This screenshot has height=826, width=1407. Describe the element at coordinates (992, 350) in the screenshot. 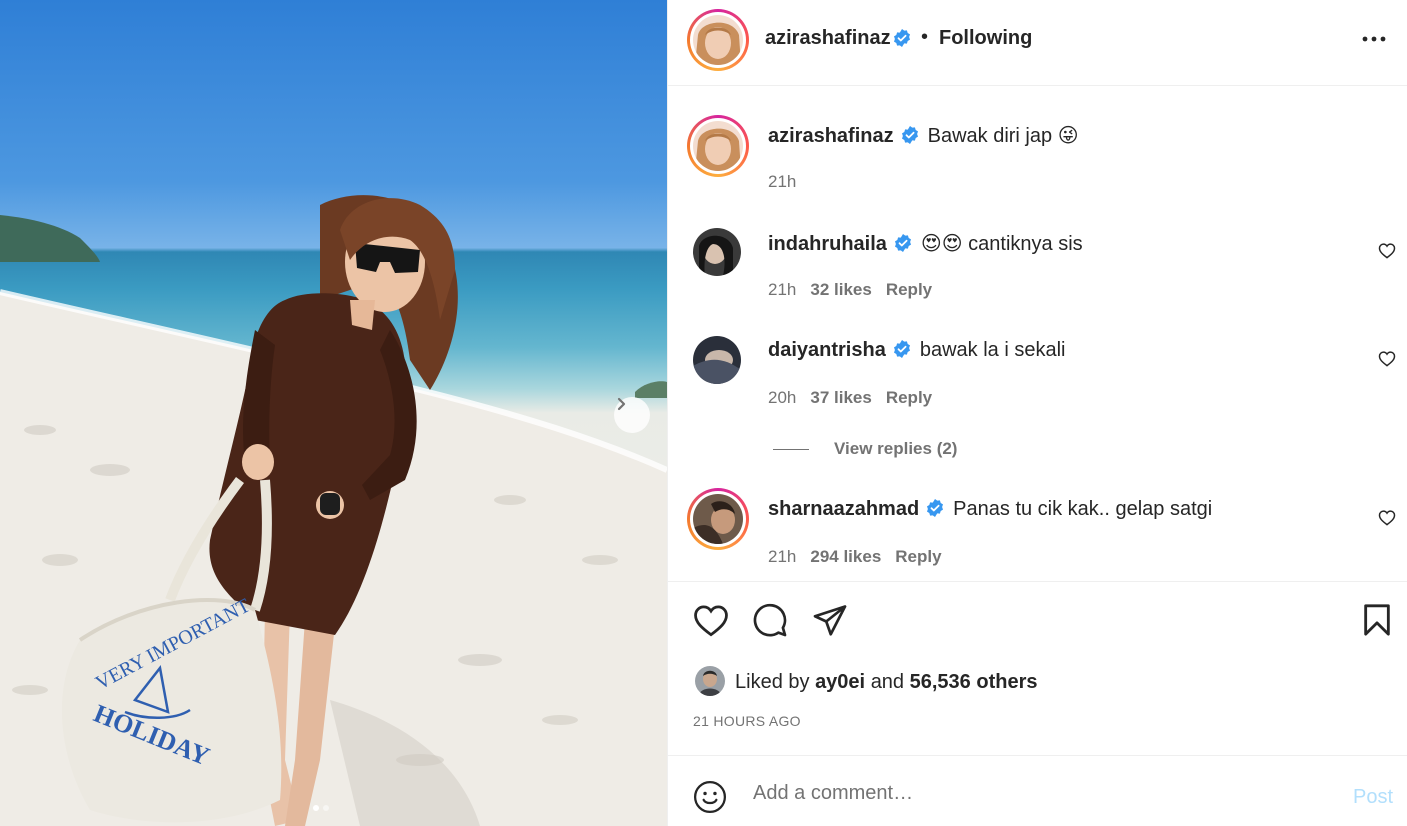

I see `comment-text: bawak la i sekali` at that location.